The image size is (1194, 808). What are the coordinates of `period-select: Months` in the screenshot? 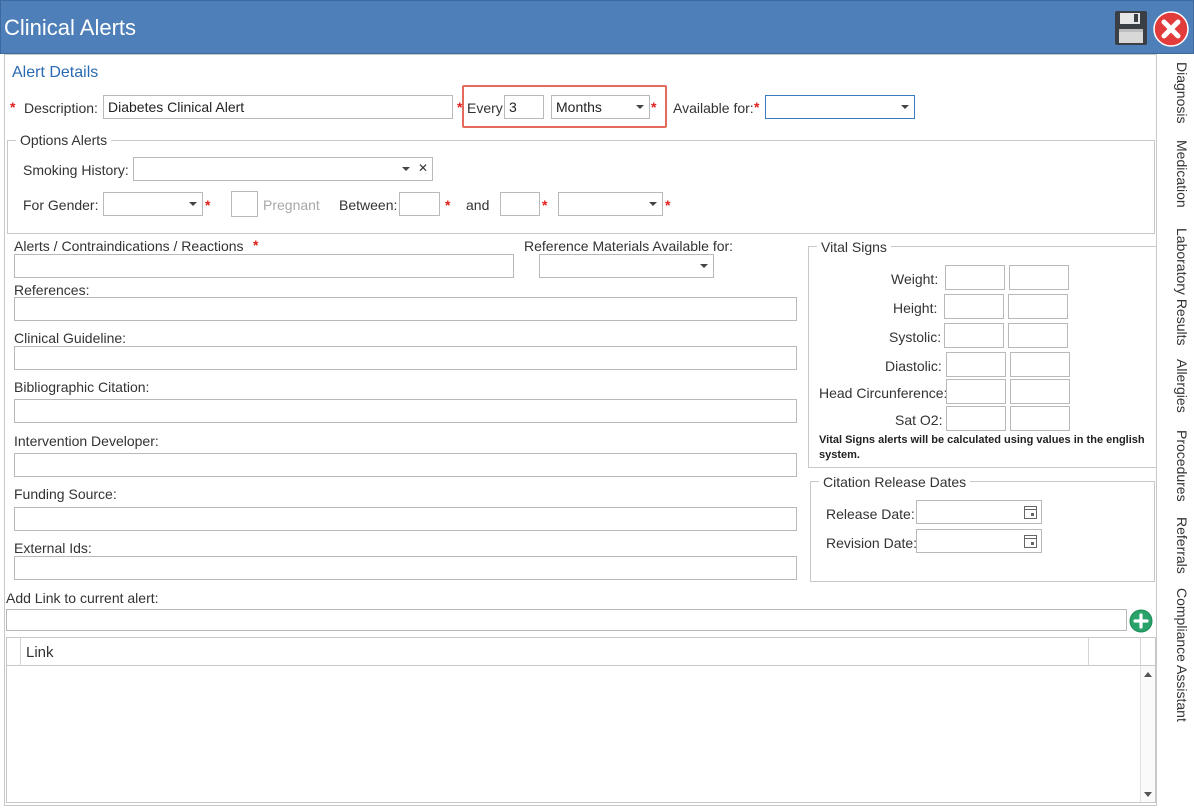 It's located at (600, 107).